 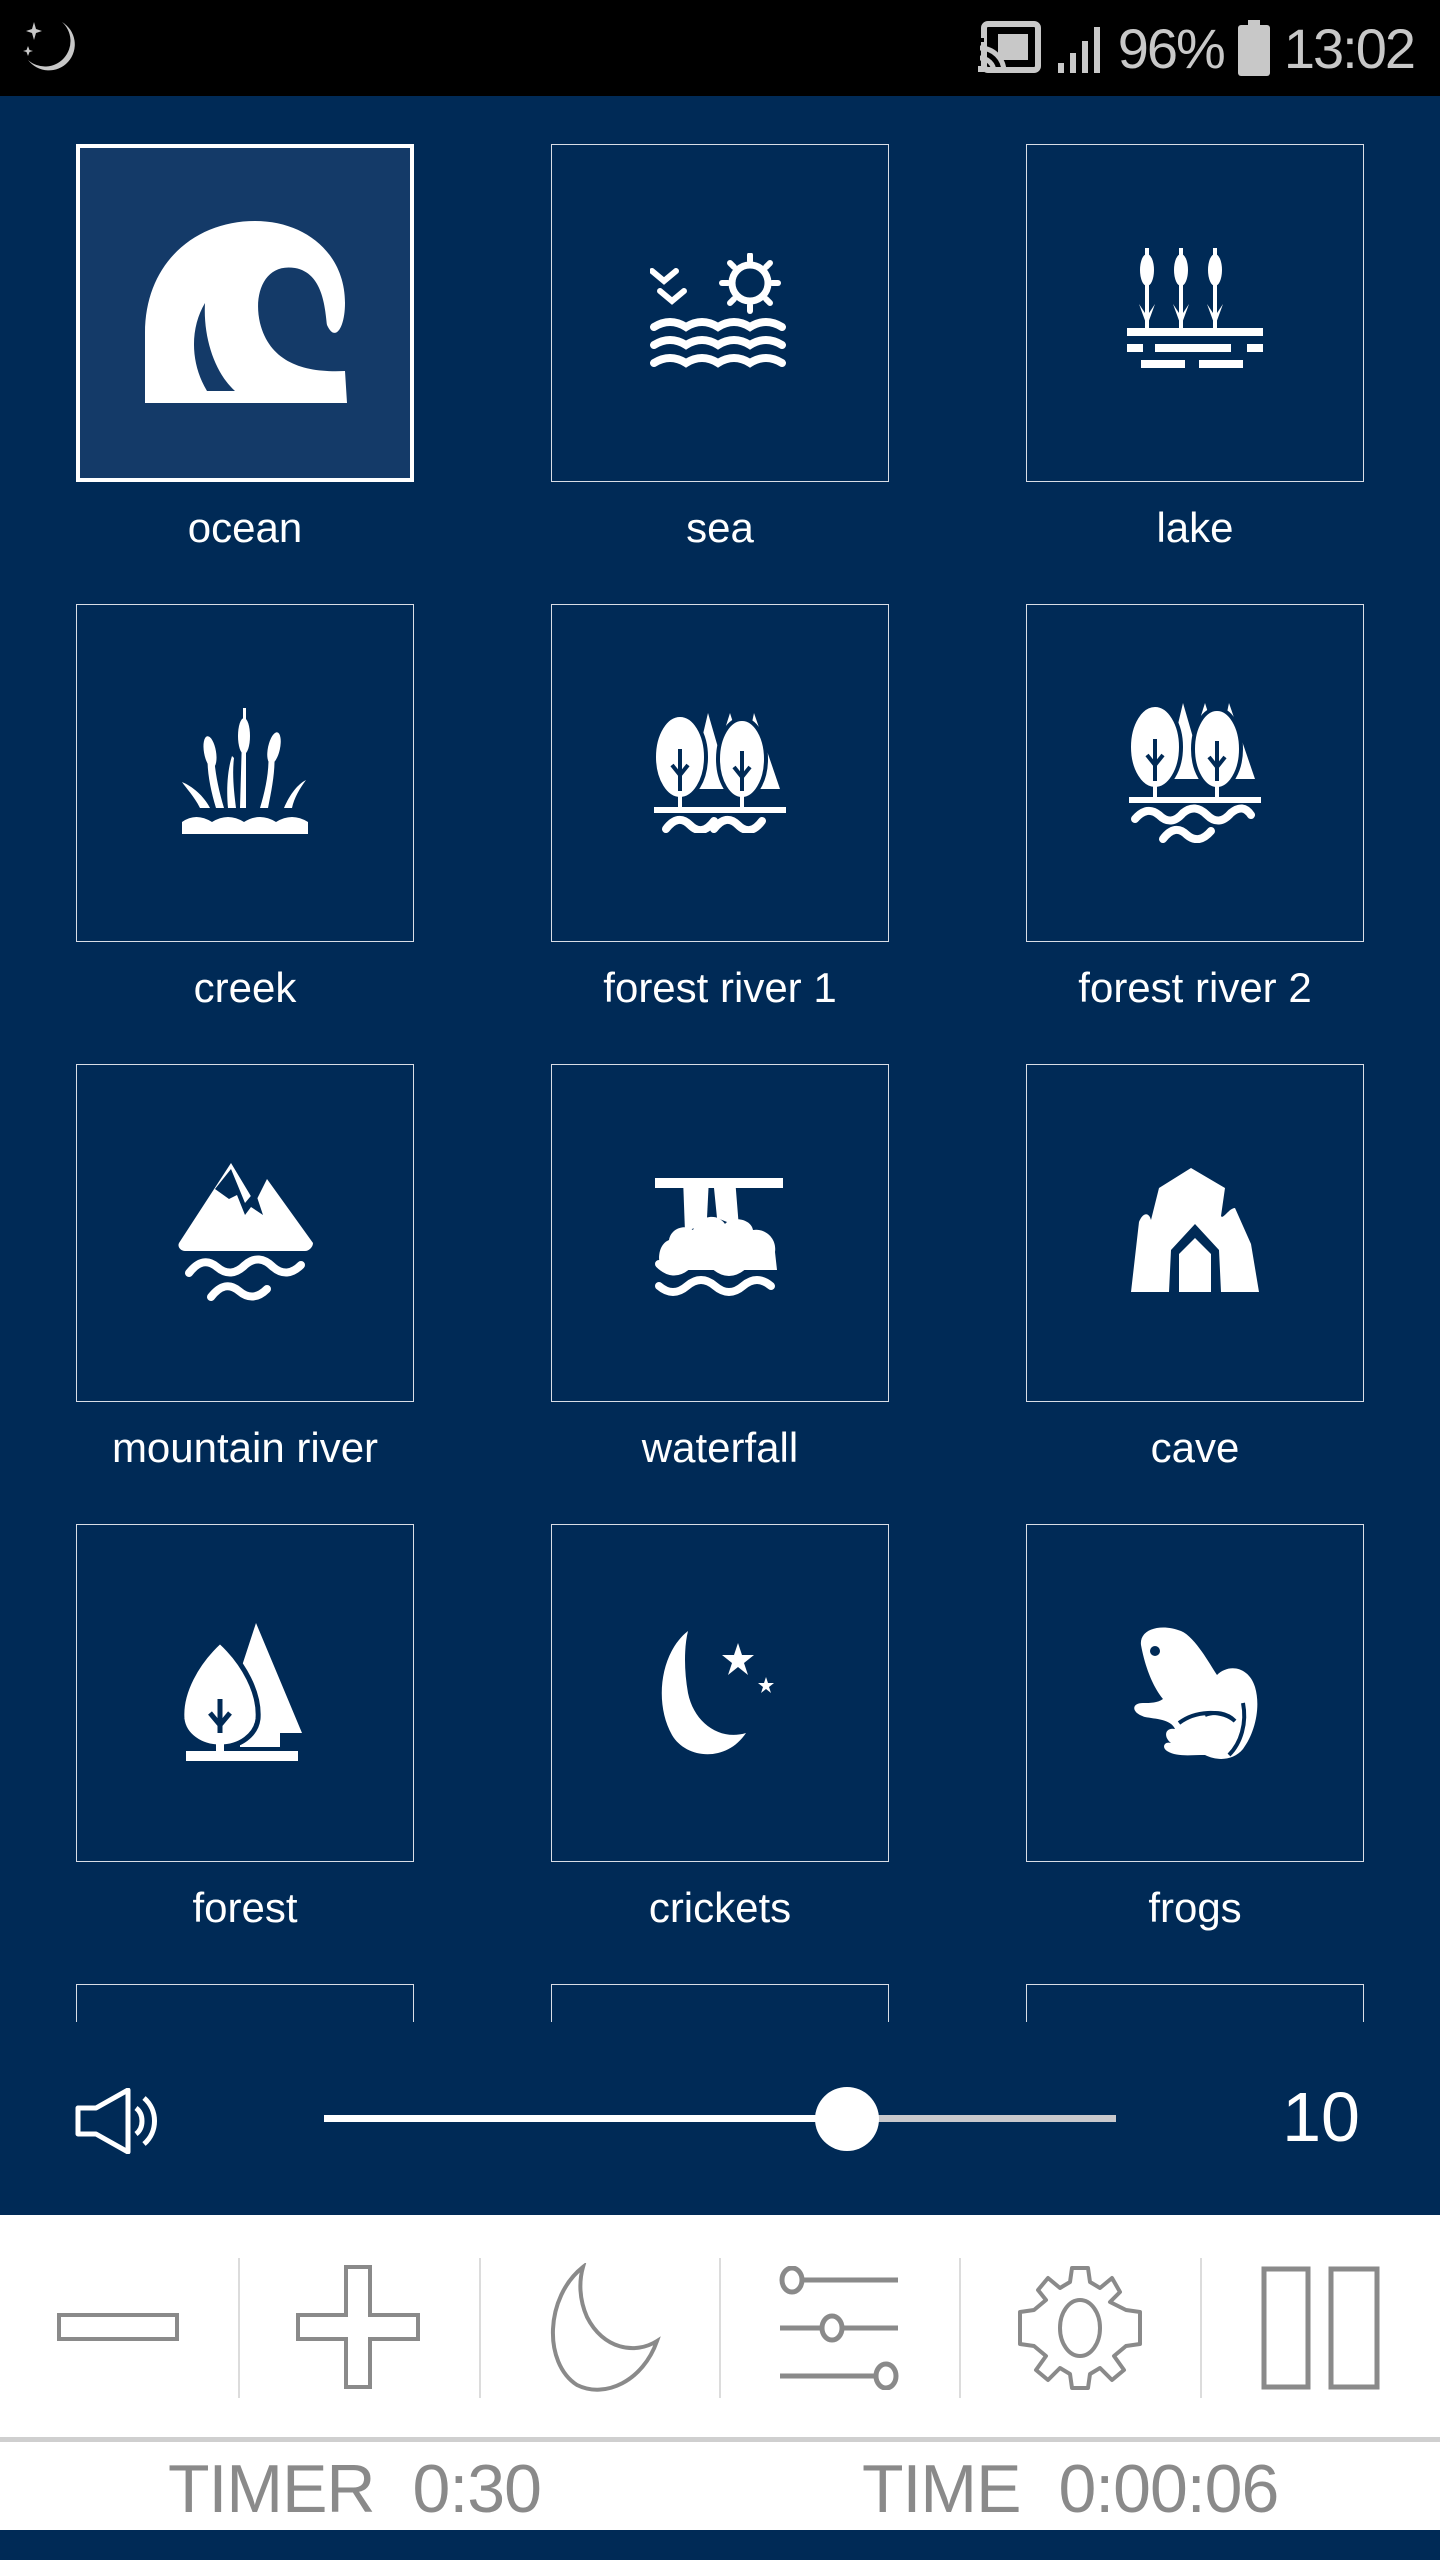 I want to click on frog-icon, so click(x=1196, y=1693).